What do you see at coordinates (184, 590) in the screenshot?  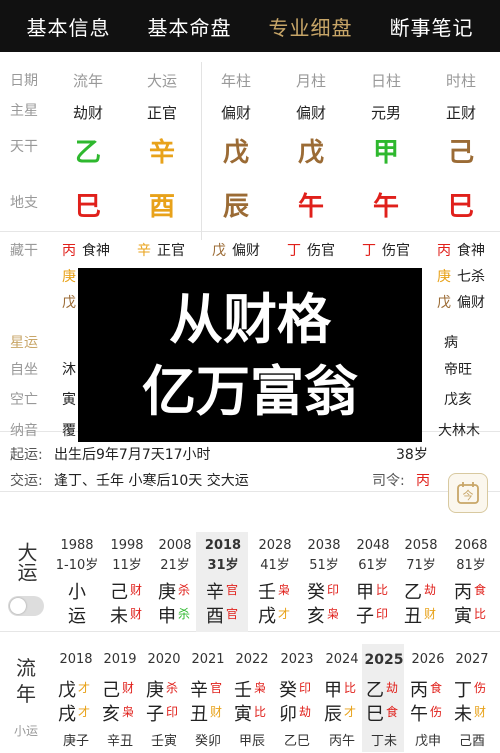 I see `dayun-ten-god: 杀` at bounding box center [184, 590].